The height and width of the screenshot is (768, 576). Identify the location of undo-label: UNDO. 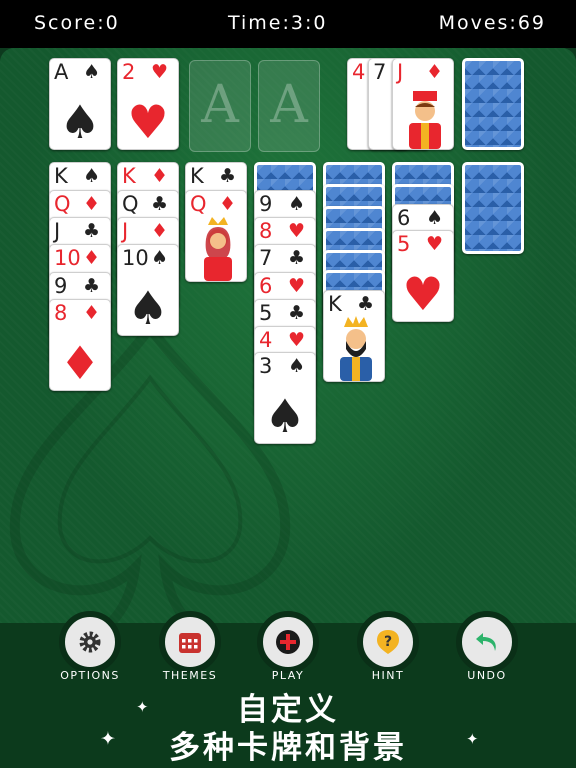
(487, 675).